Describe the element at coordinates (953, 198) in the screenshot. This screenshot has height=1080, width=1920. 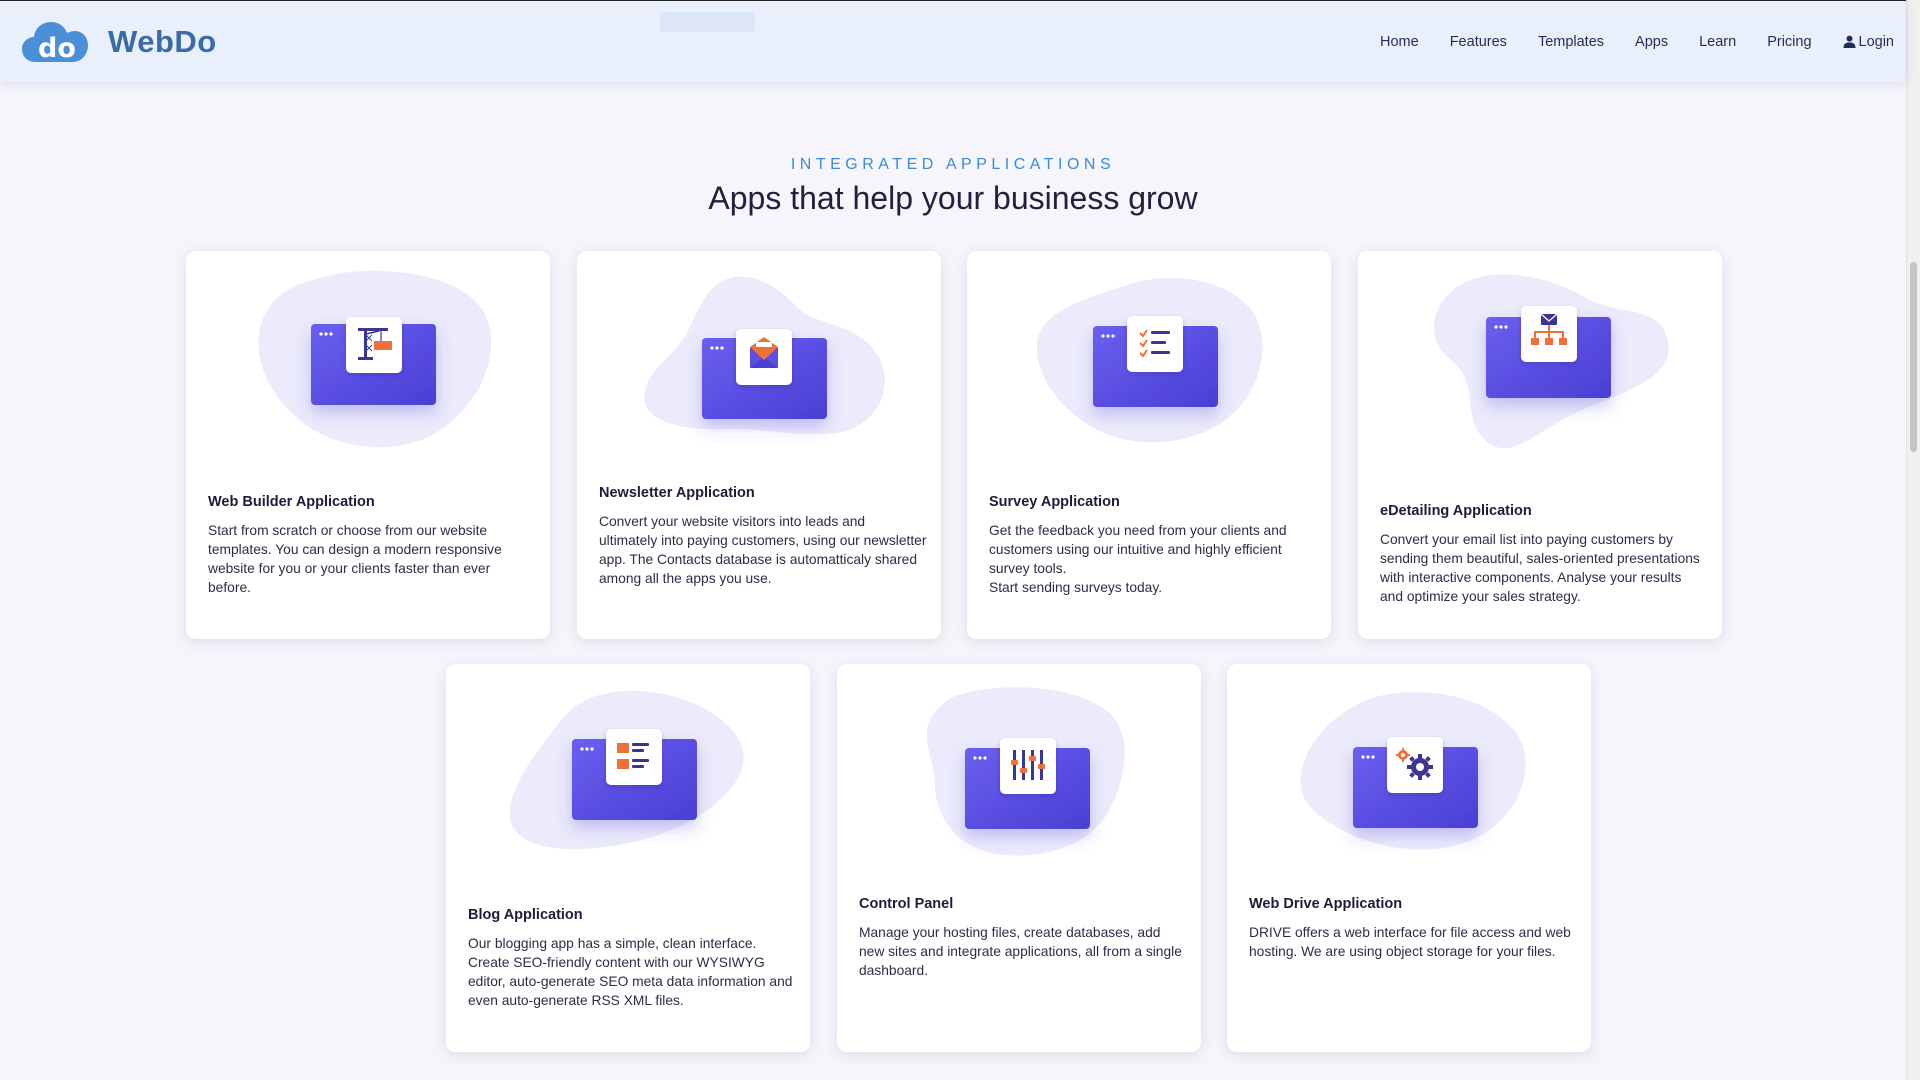
I see `section-title: Apps that help your business grow` at that location.